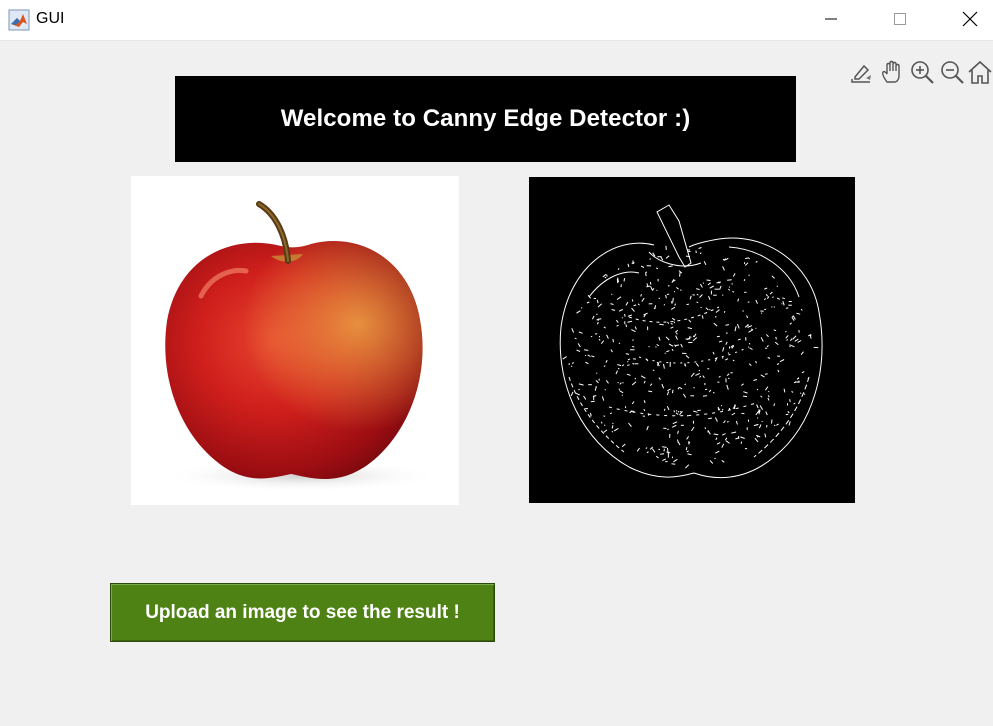  I want to click on welcome-banner: Welcome to Canny Edge Detector :), so click(485, 119).